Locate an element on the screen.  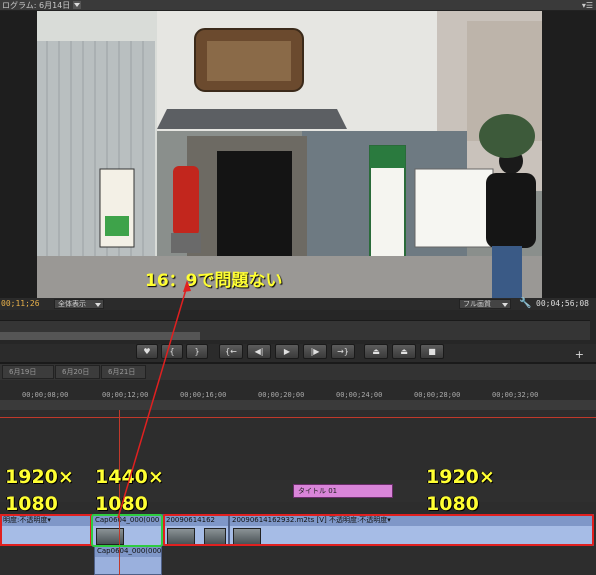
mark-out-icon: } is located at coordinates (197, 351).